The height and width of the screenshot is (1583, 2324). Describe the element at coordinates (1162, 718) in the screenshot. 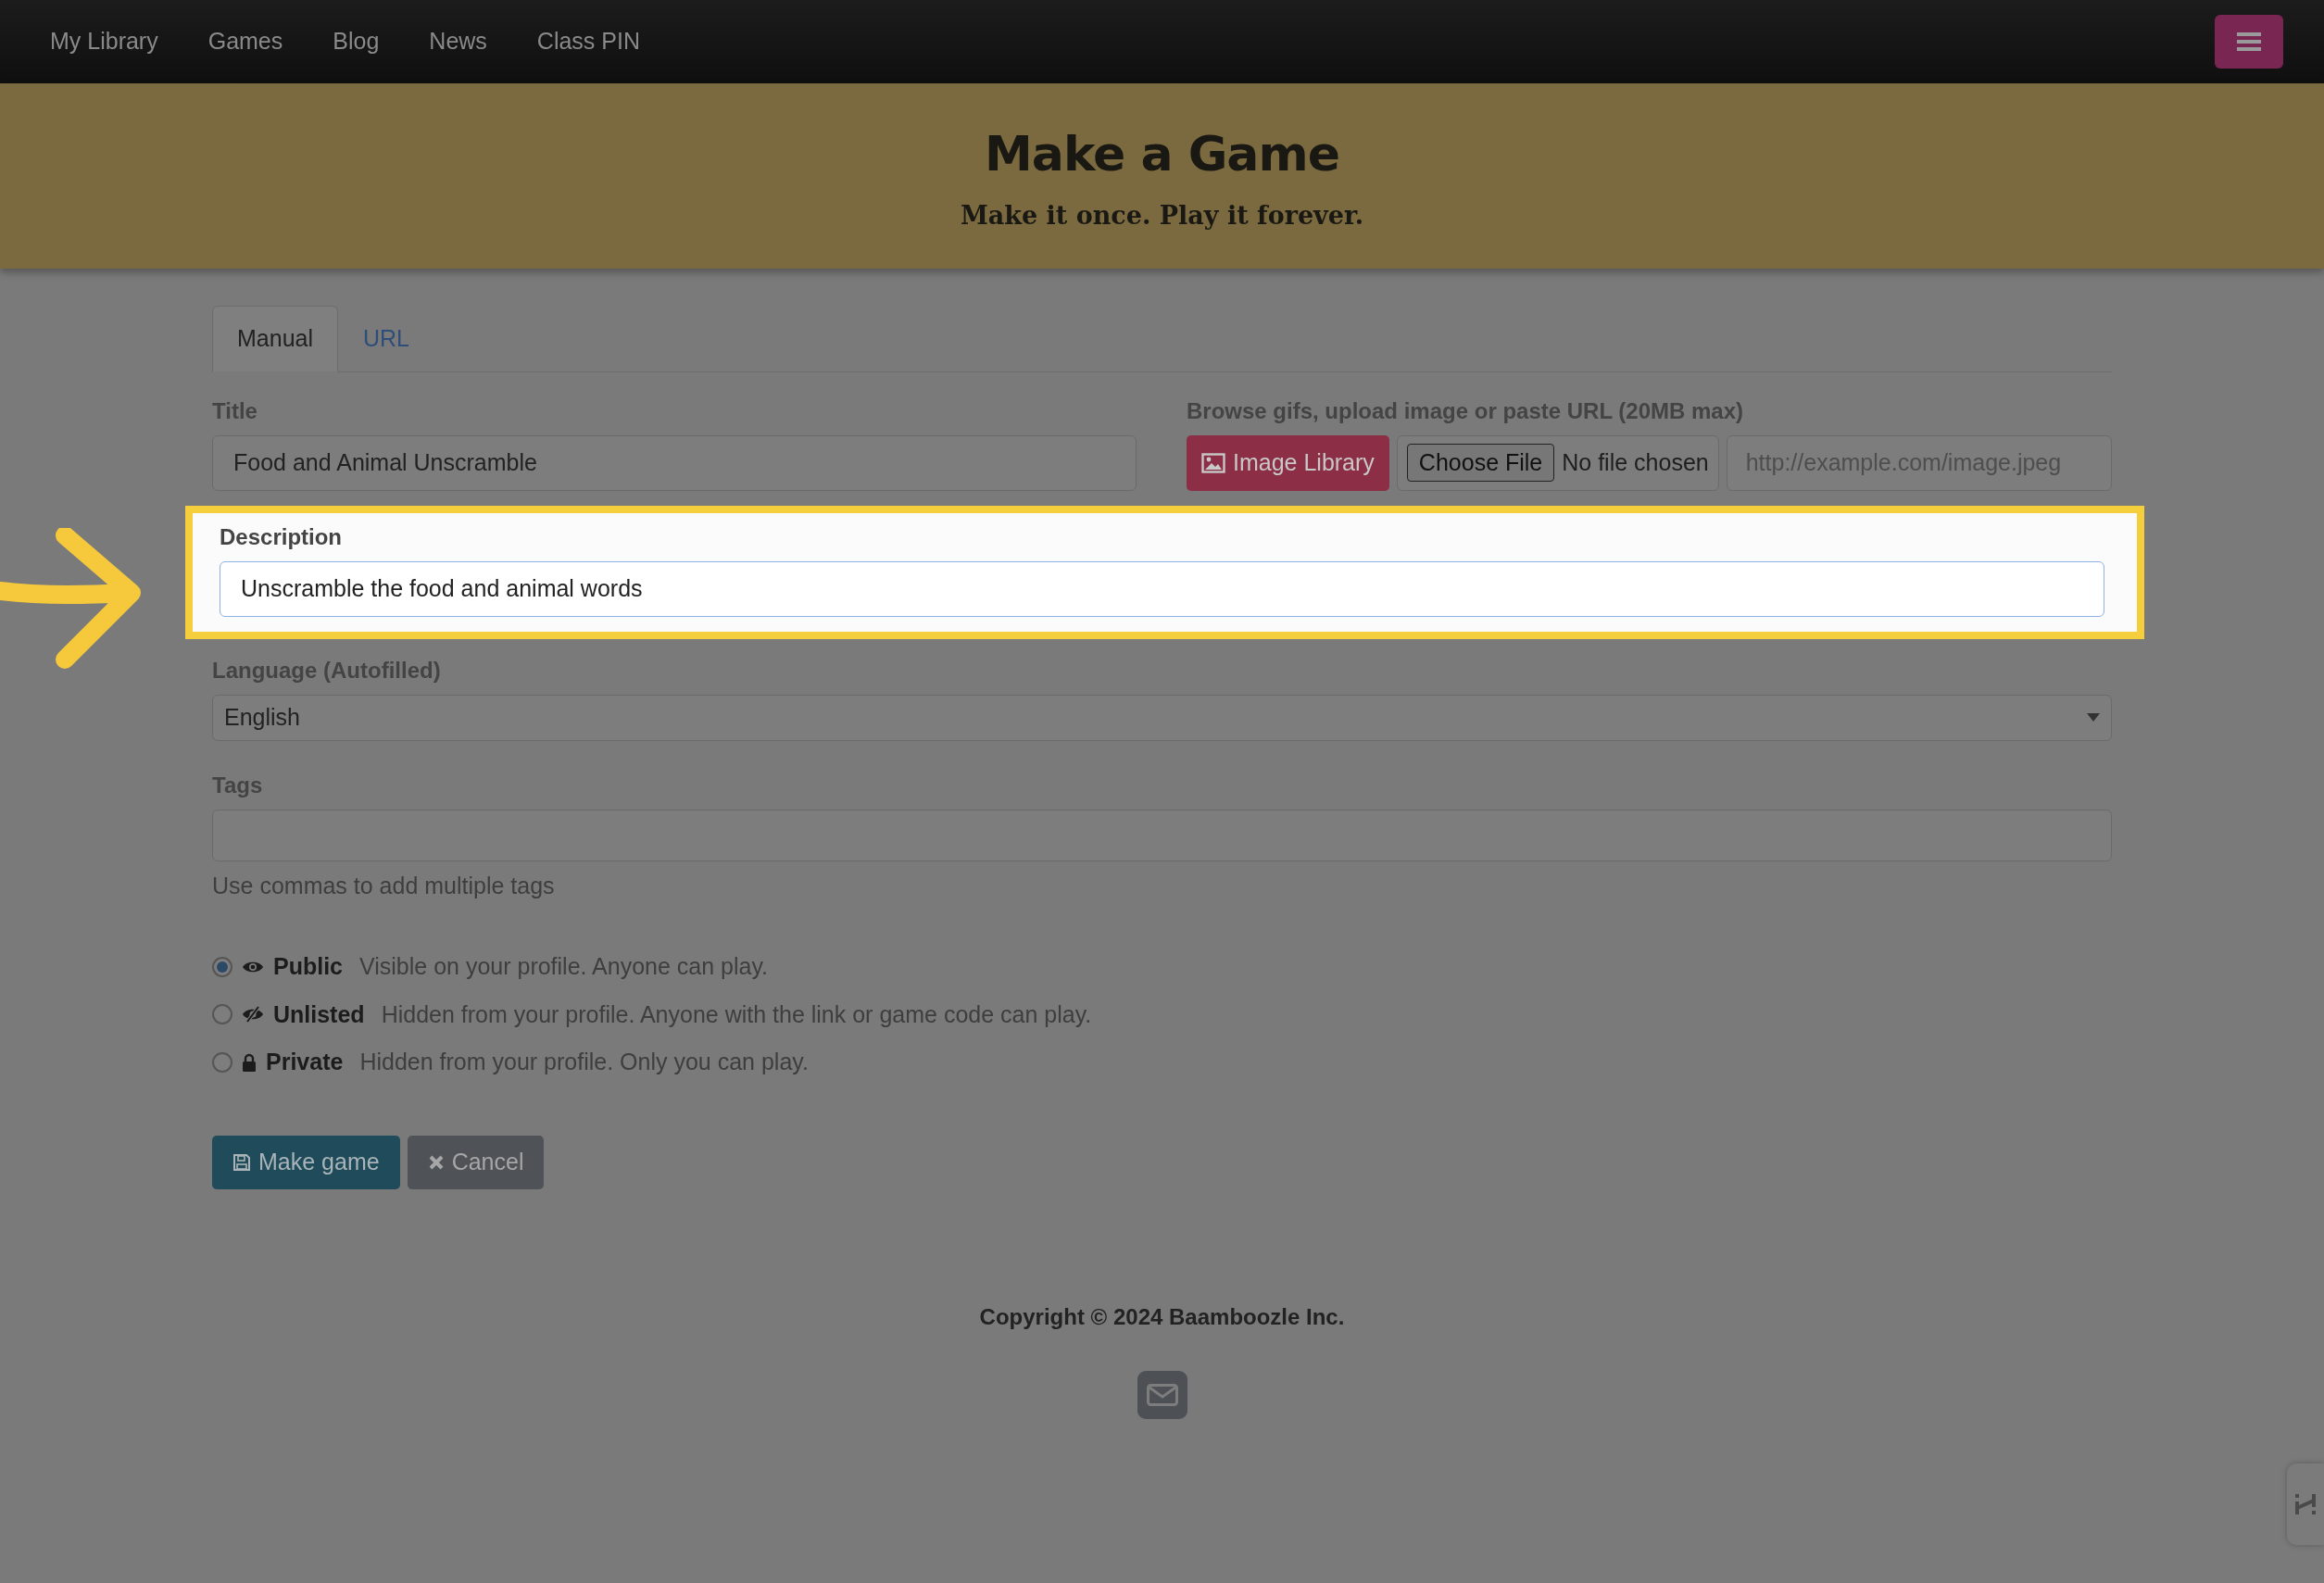

I see `language-select: English` at that location.